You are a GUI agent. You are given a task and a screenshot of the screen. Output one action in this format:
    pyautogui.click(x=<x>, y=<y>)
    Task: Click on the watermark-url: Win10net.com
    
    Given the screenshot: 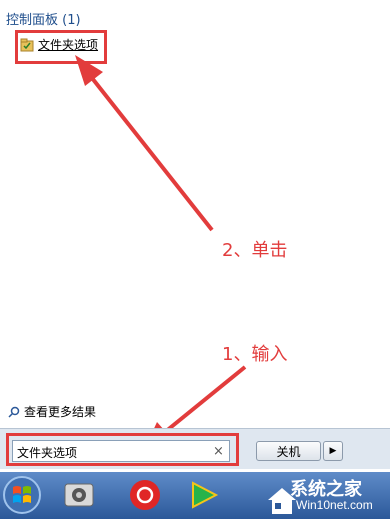 What is the action you would take?
    pyautogui.click(x=334, y=505)
    